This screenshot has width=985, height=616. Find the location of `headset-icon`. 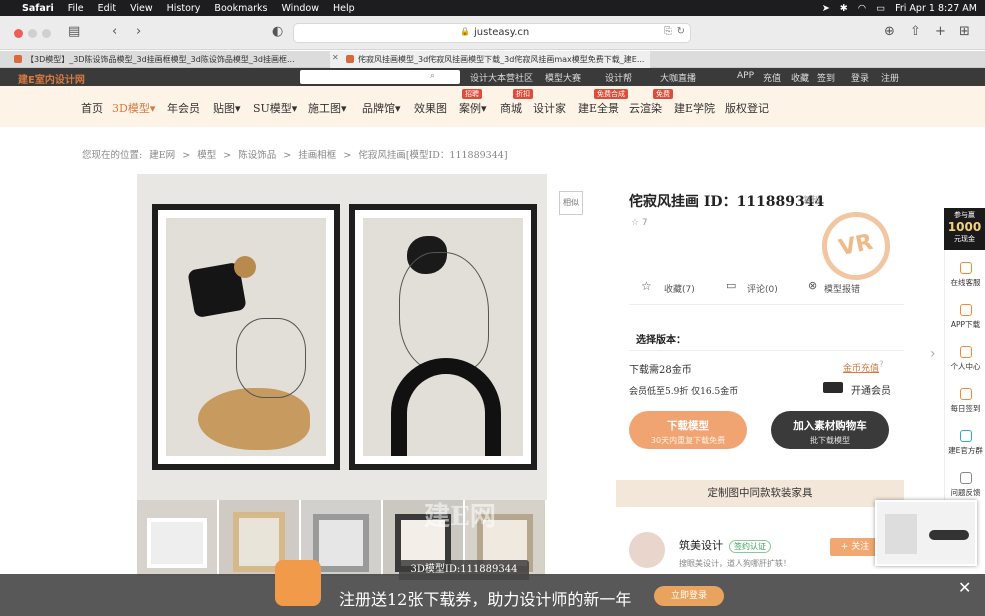

headset-icon is located at coordinates (965, 268).